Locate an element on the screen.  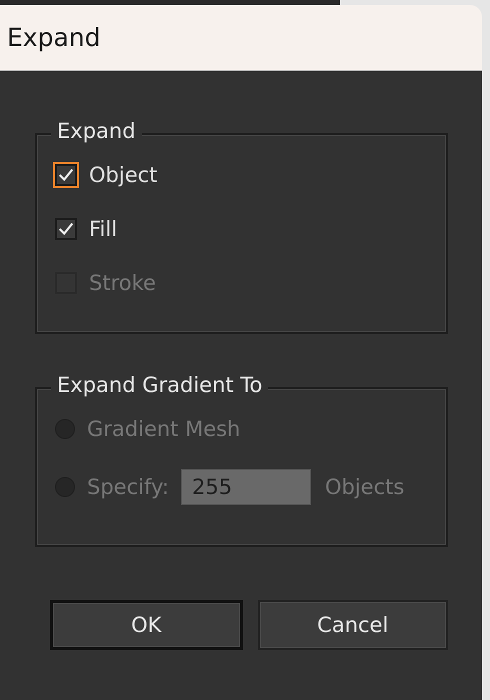
window-title: Expand is located at coordinates (53, 37).